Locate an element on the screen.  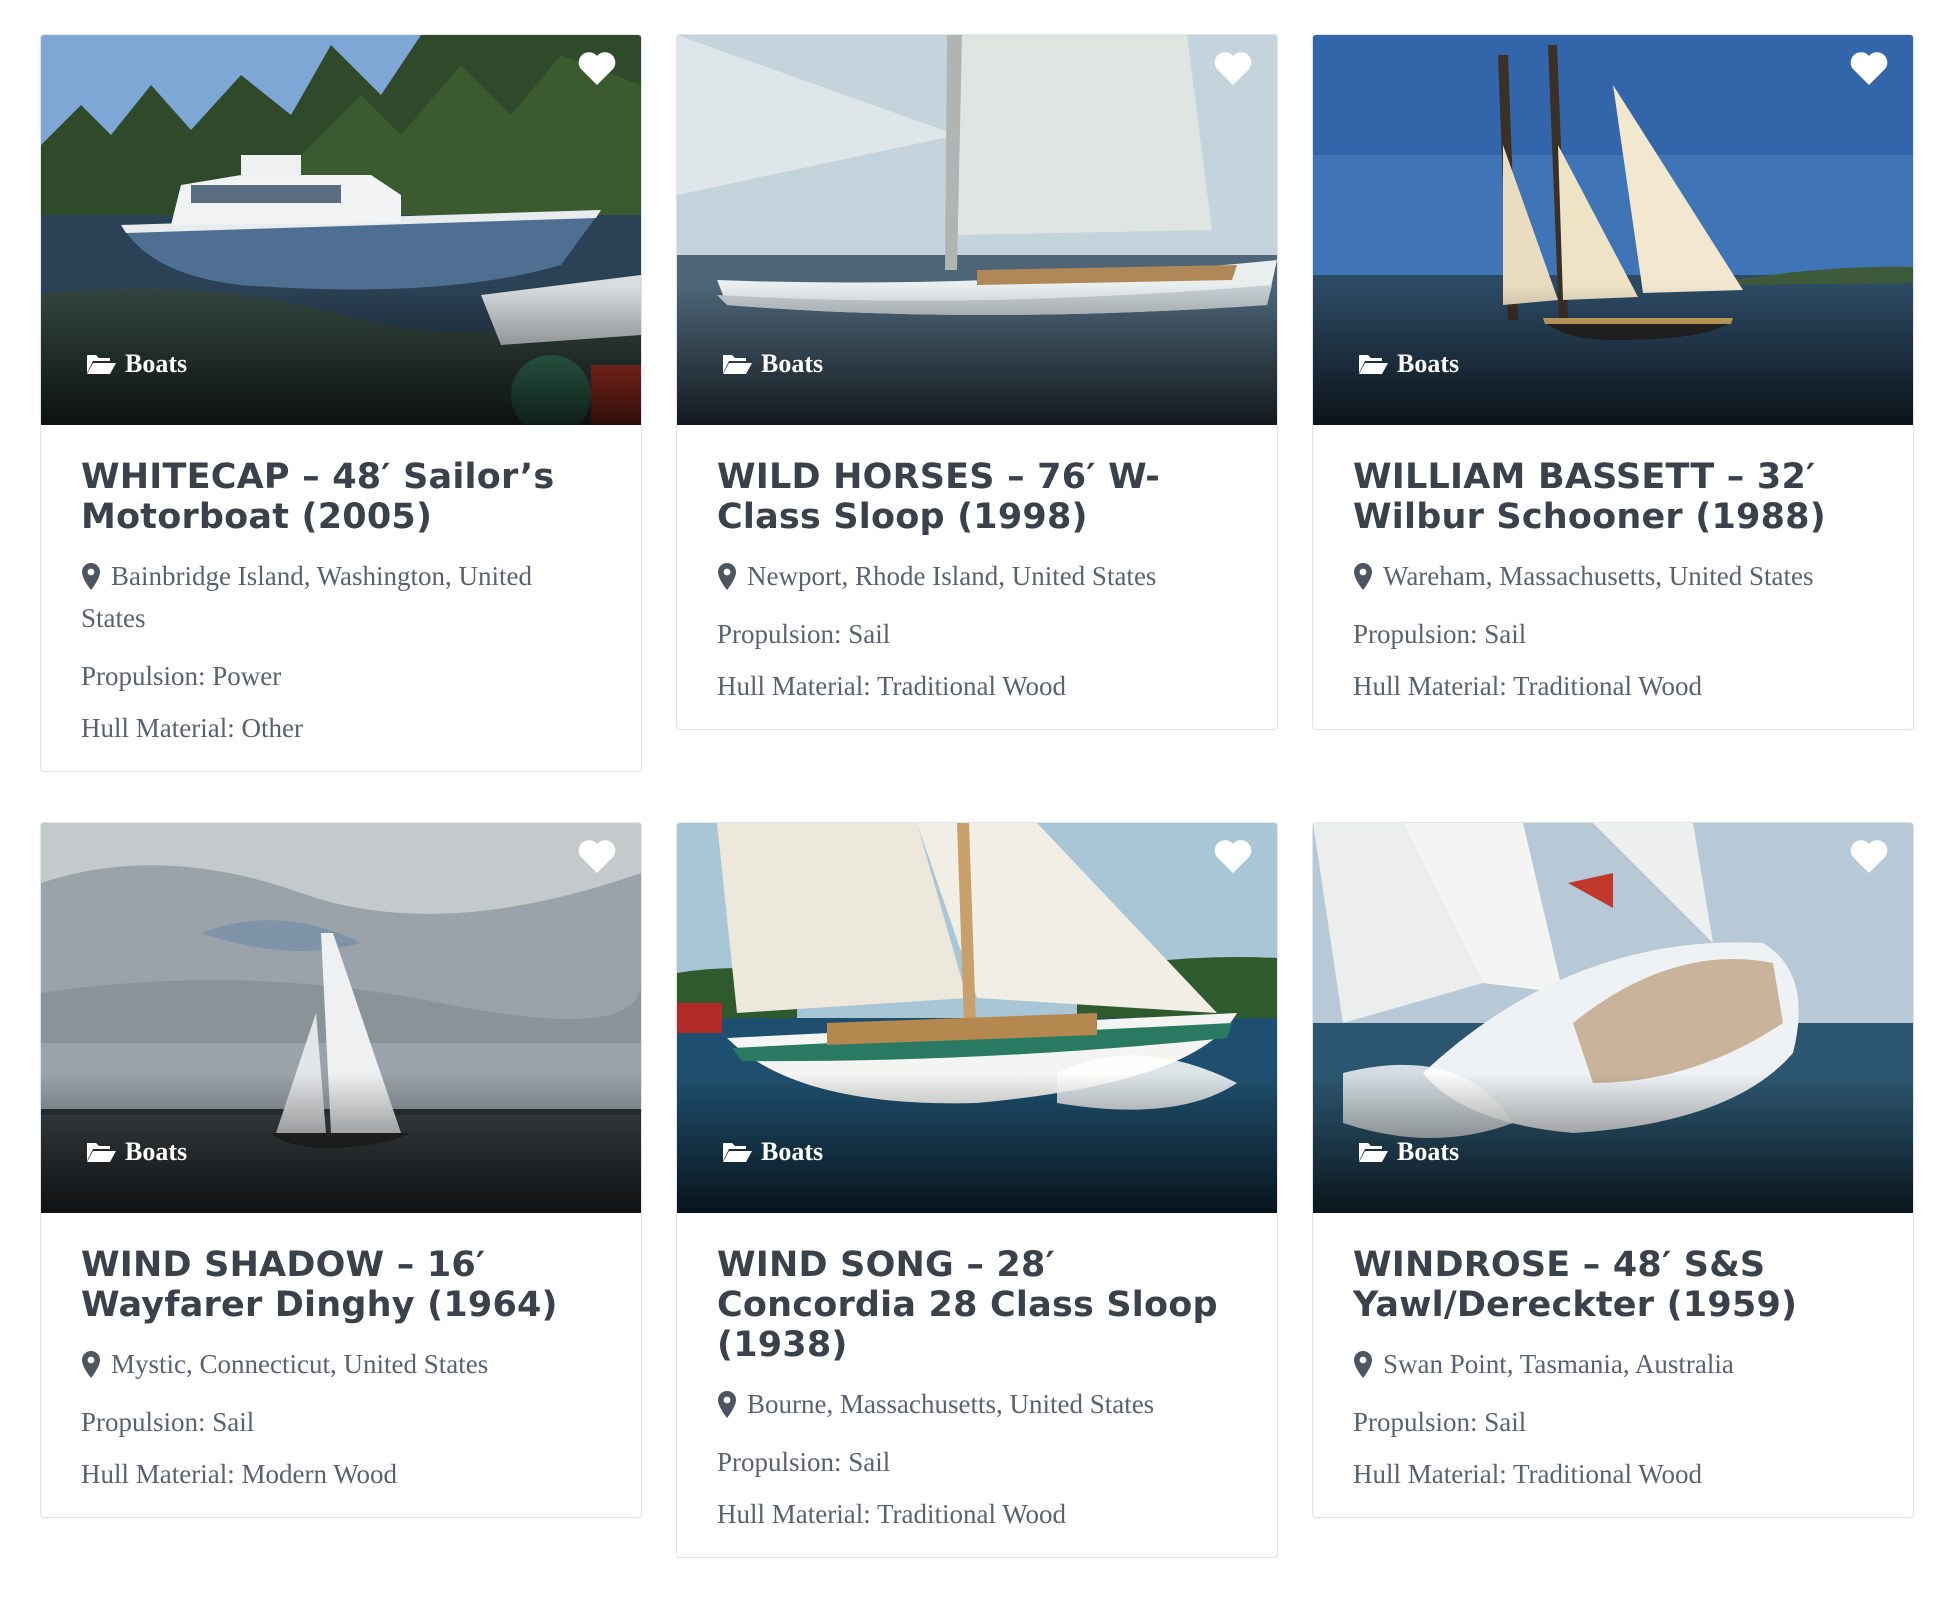
listing-location: Wareham, Massachusetts, United States is located at coordinates (1613, 576).